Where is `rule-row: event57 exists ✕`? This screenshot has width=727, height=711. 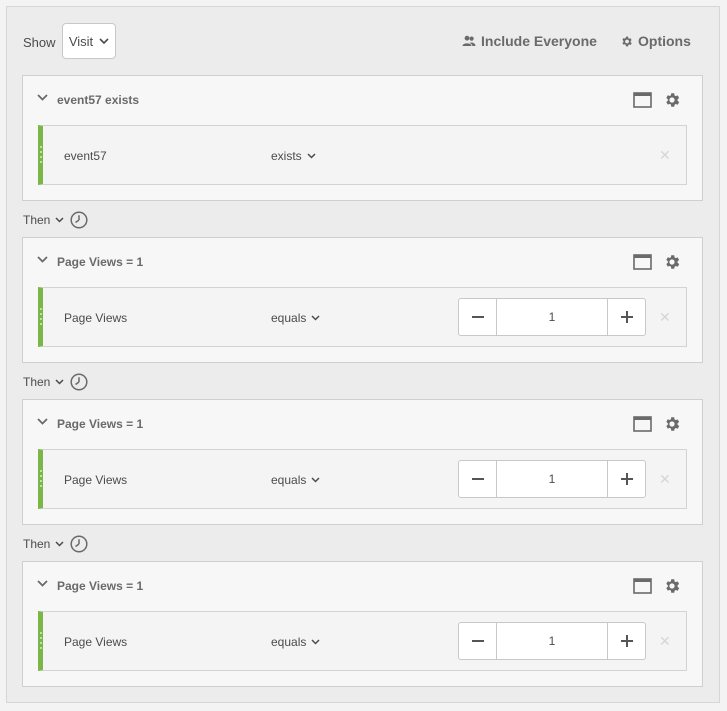 rule-row: event57 exists ✕ is located at coordinates (362, 155).